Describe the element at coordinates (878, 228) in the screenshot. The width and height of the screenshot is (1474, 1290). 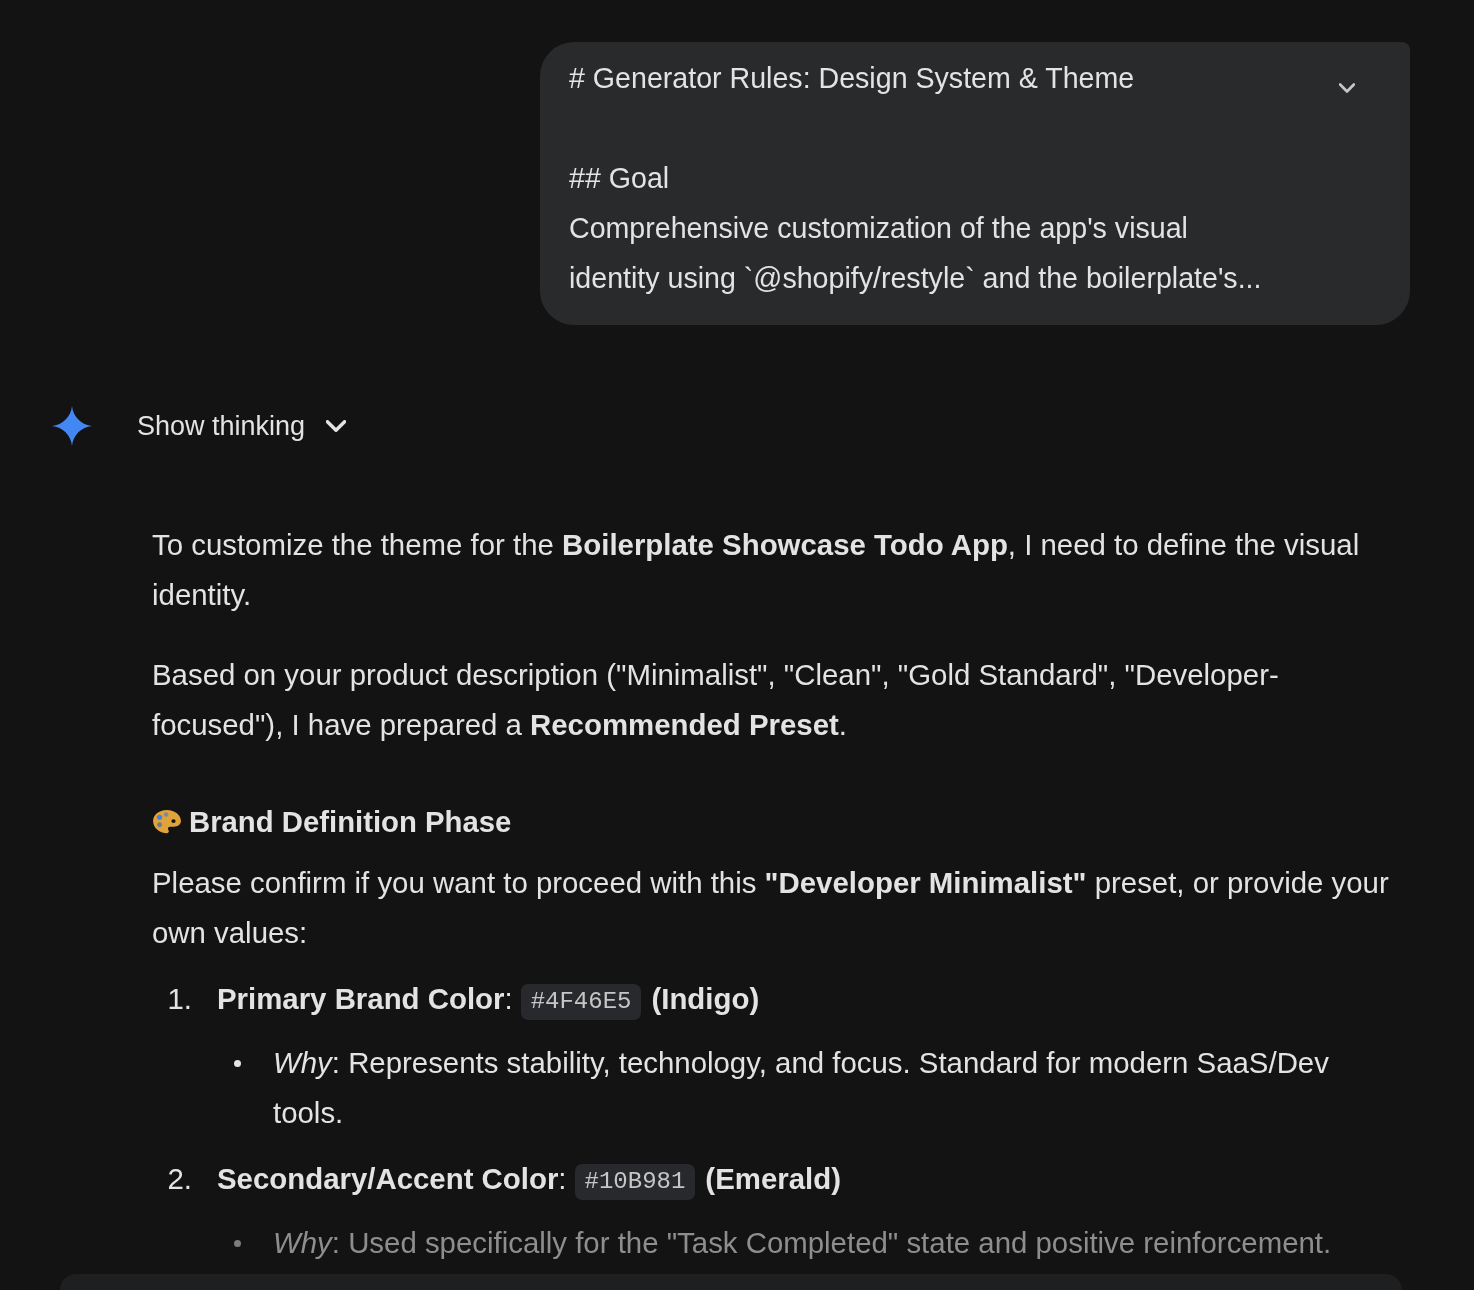
I see `message-text: Comprehensive customization of the app's visual` at that location.